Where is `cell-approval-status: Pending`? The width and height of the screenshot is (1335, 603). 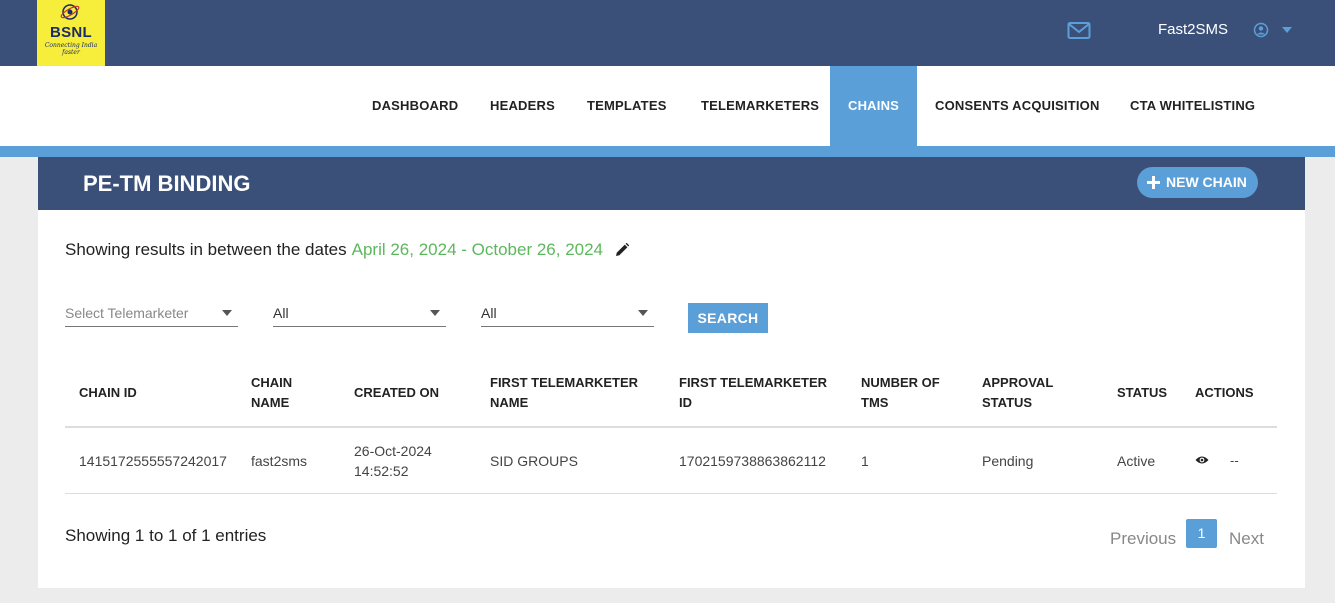 cell-approval-status: Pending is located at coordinates (1008, 461).